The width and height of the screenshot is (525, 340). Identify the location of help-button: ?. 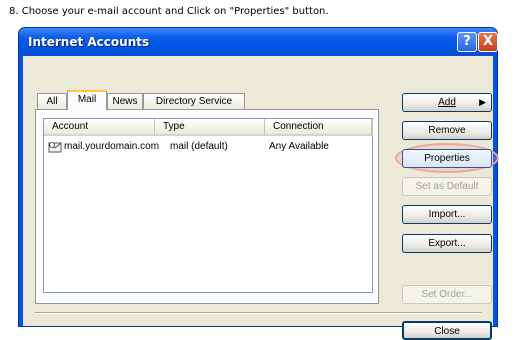
(467, 42).